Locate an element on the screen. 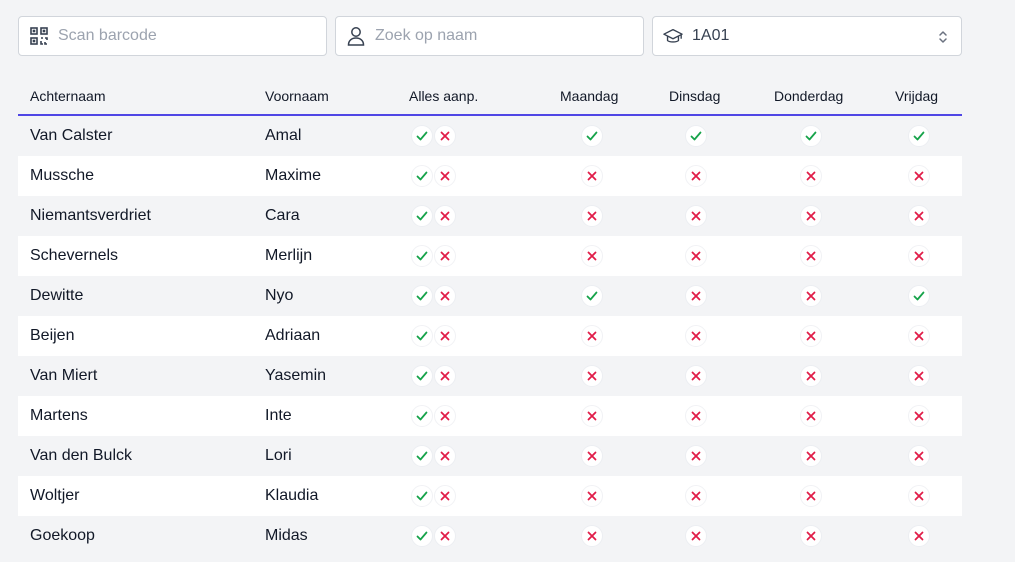  name-search-field is located at coordinates (489, 36).